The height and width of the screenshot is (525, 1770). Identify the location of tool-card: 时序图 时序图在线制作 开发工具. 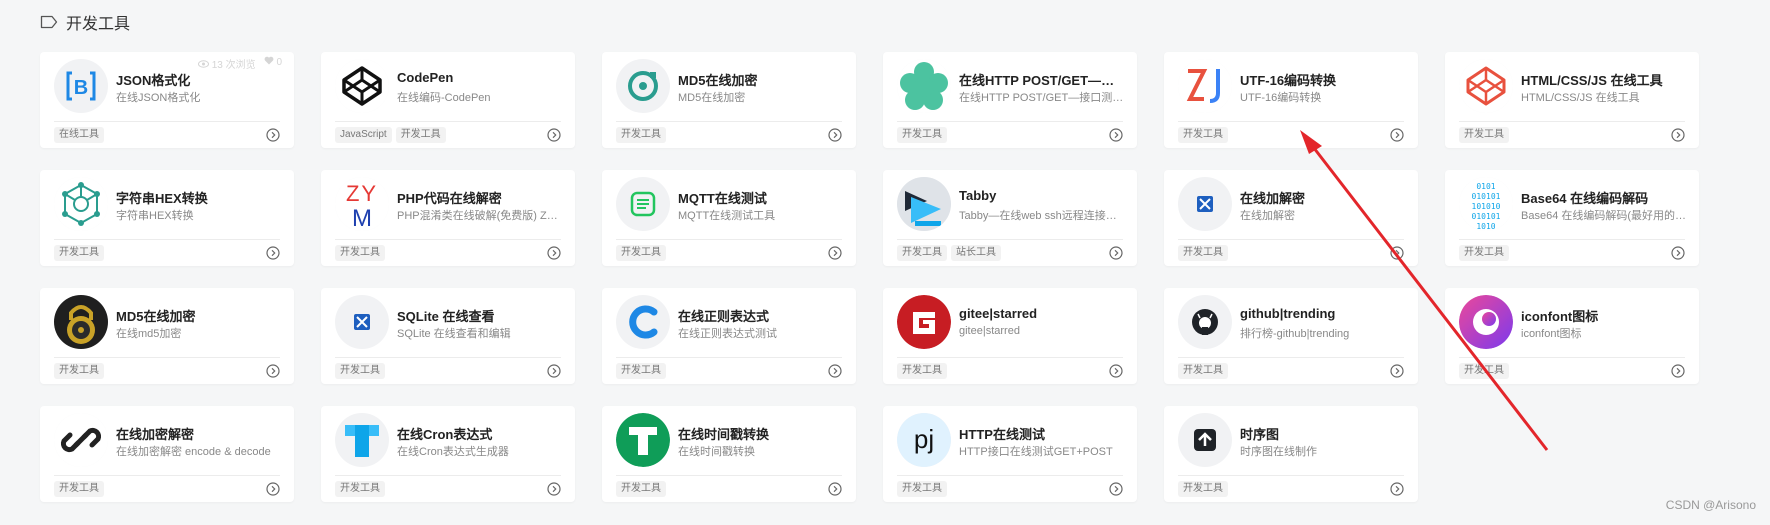
(1291, 454).